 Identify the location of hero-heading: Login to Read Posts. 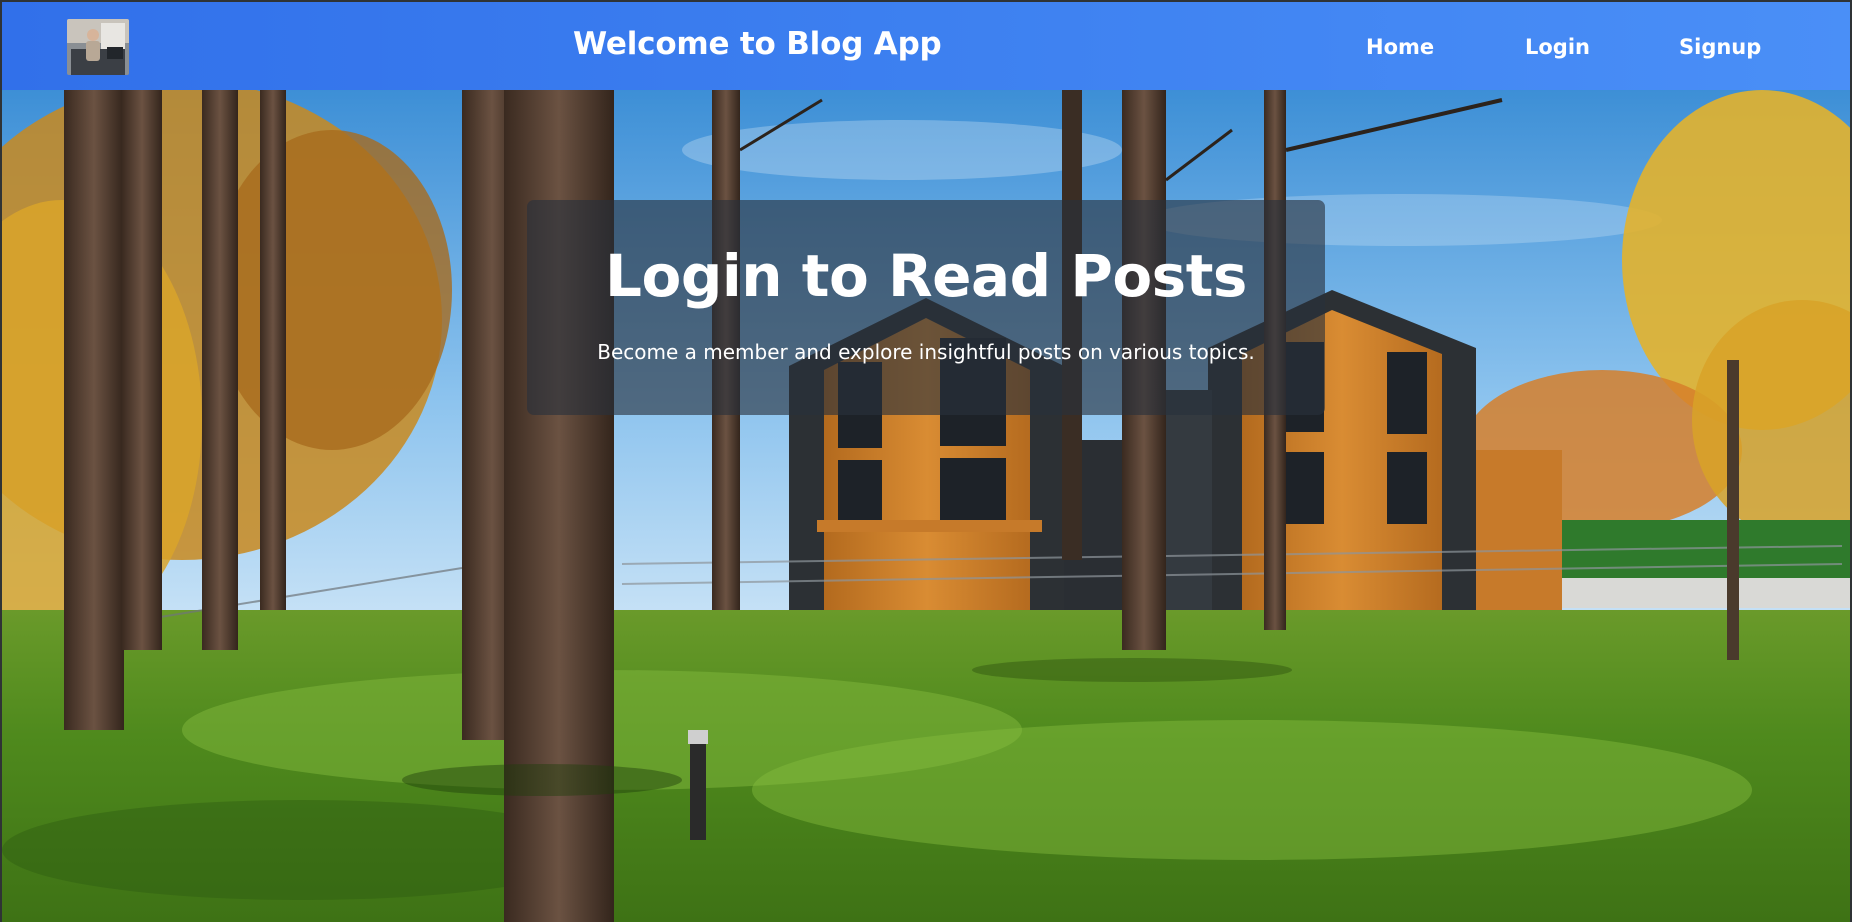
(926, 276).